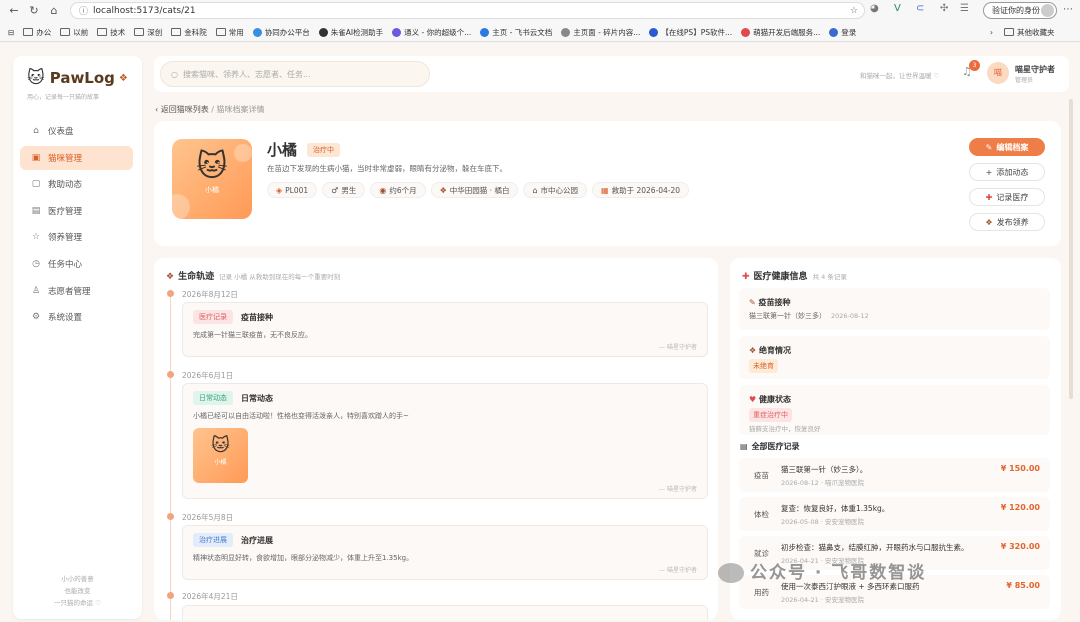  What do you see at coordinates (445, 612) in the screenshot?
I see `timeline-event-card` at bounding box center [445, 612].